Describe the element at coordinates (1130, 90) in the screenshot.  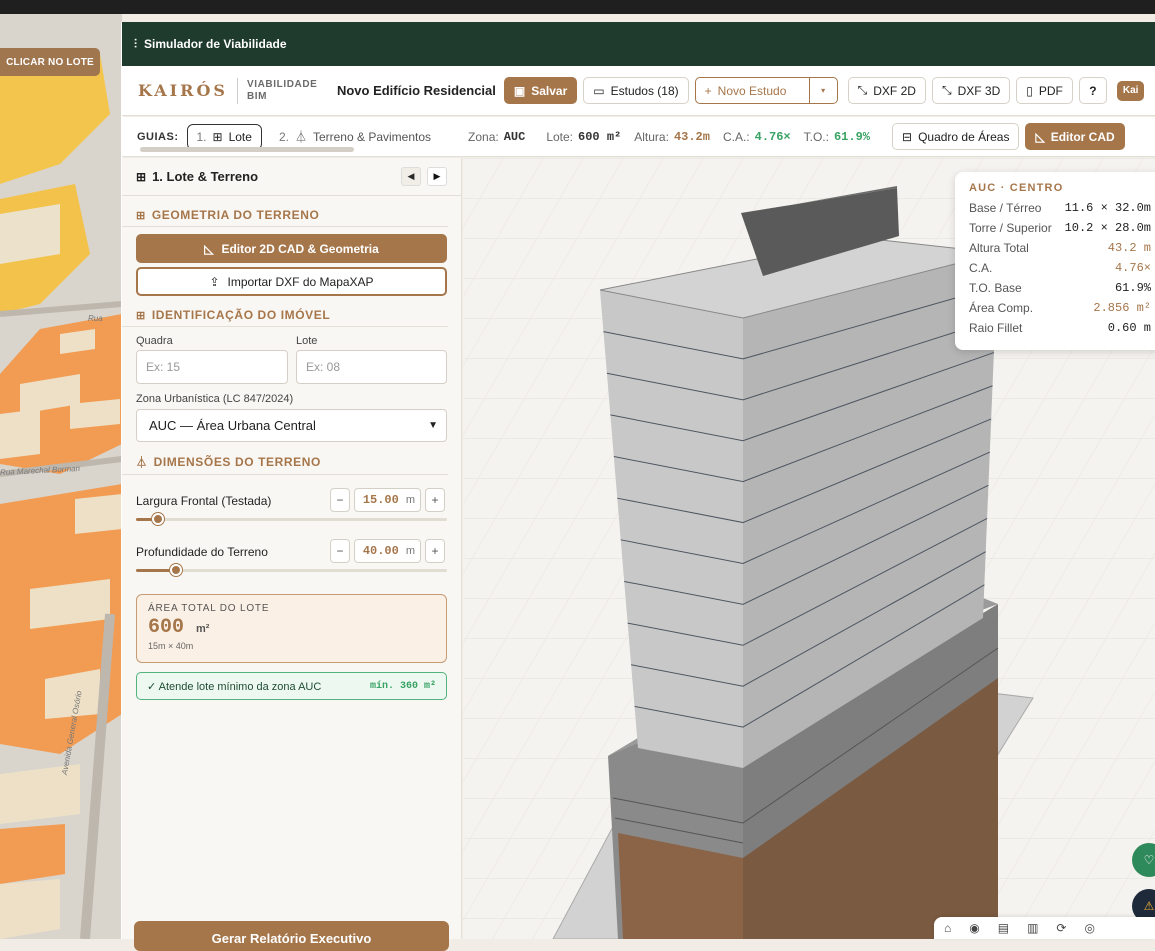
I see `user-menu: Kai` at that location.